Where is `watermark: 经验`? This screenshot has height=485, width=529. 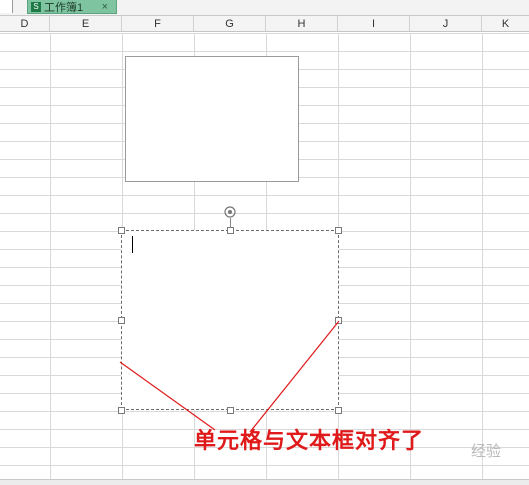 watermark: 经验 is located at coordinates (485, 451).